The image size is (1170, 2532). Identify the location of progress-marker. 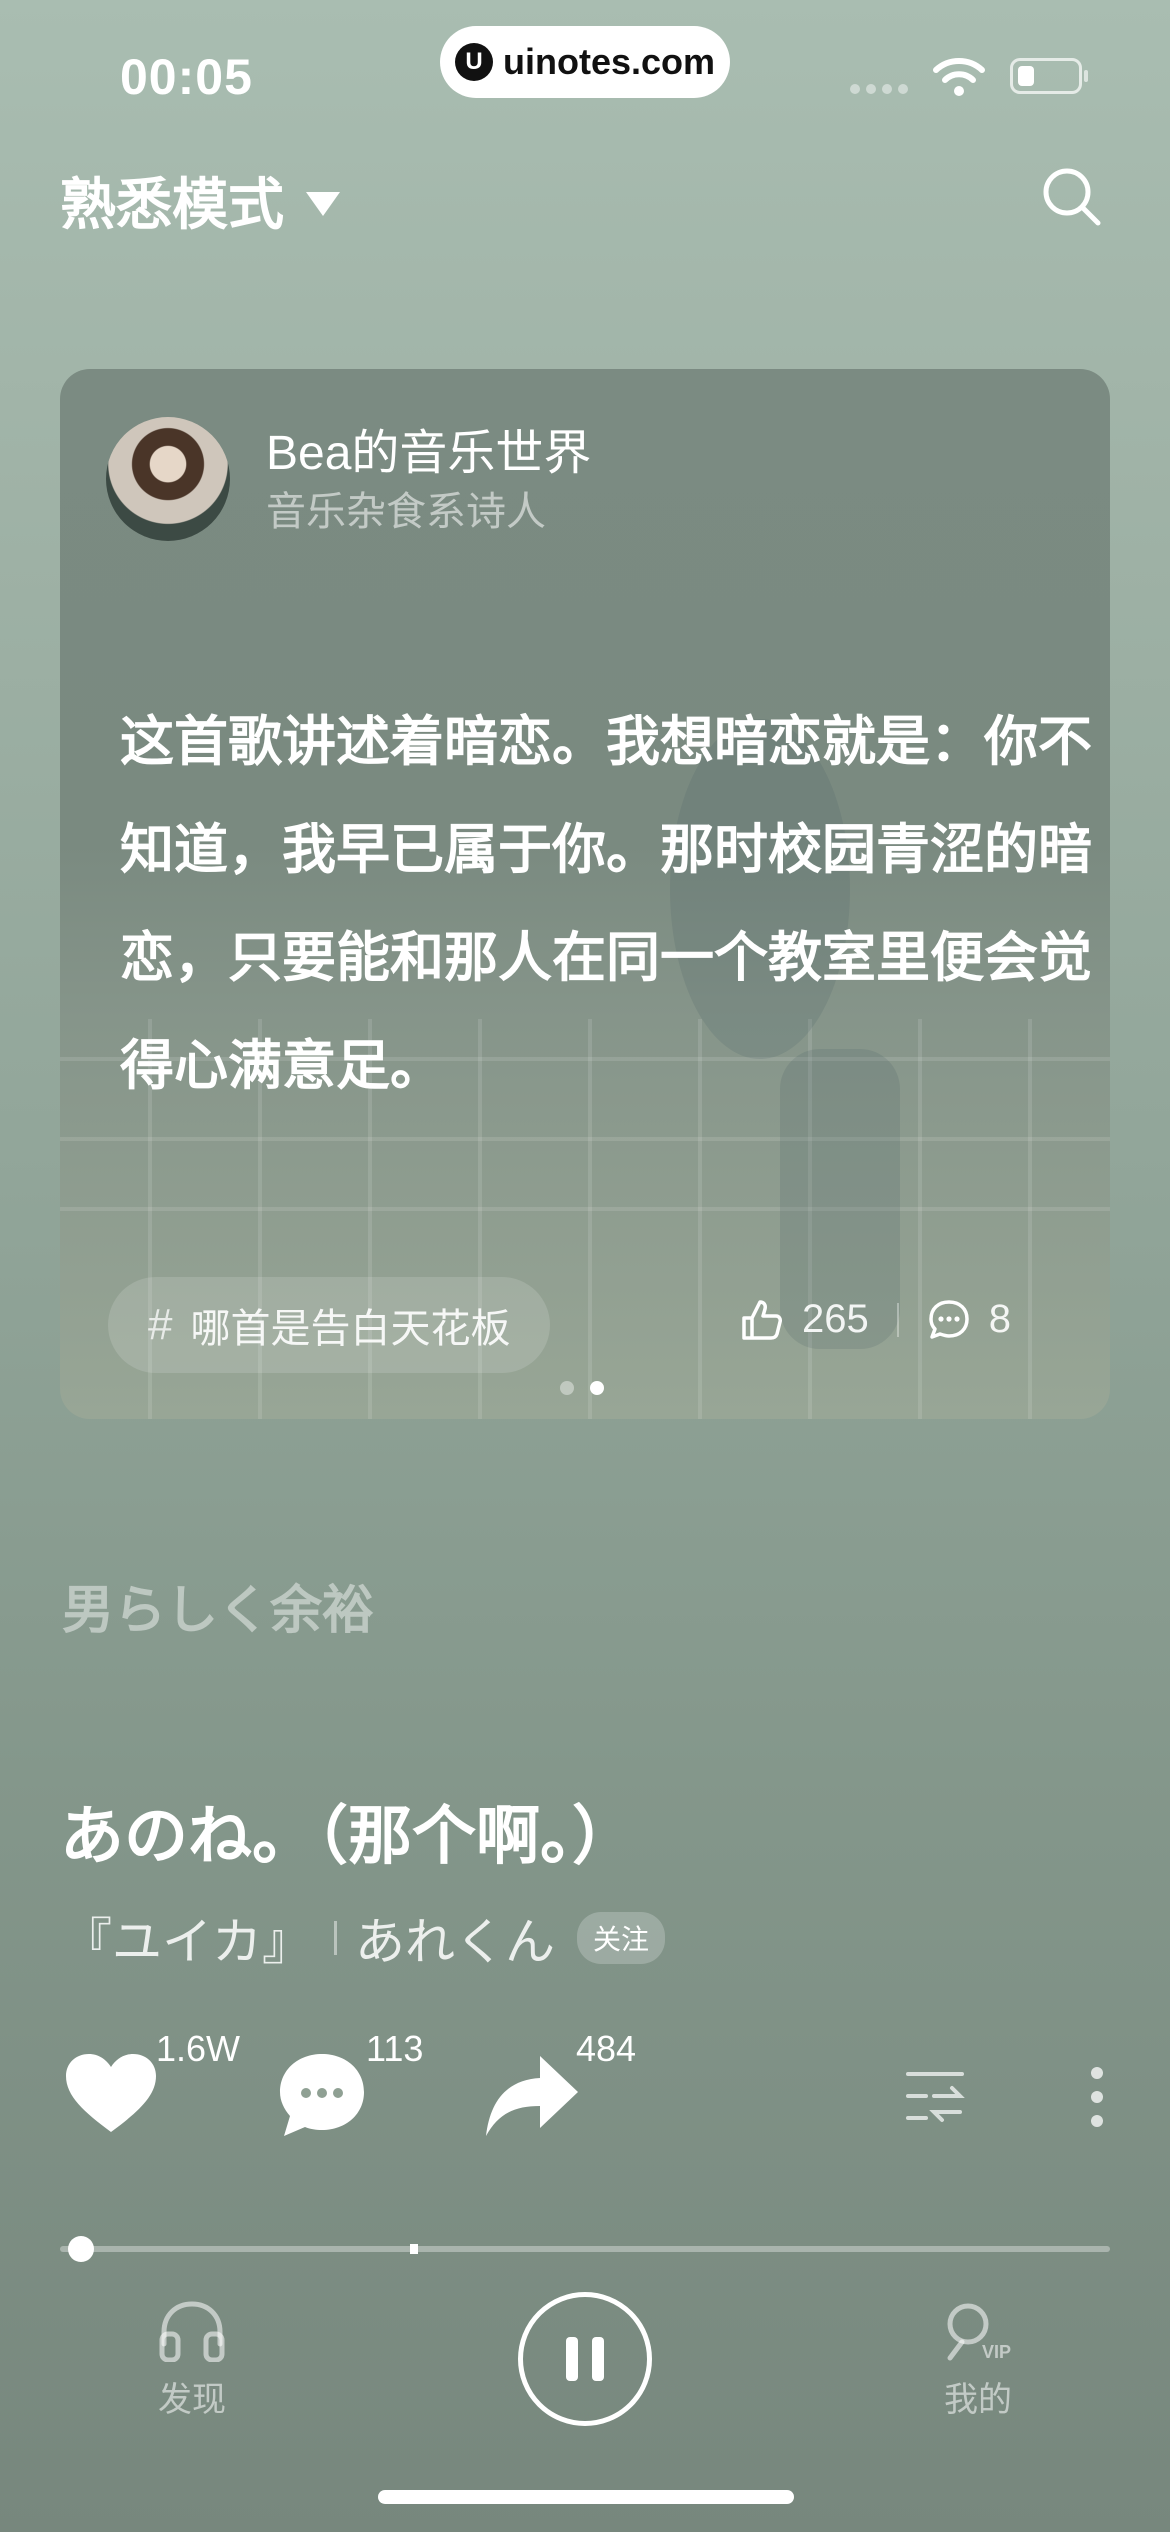
(414, 2249).